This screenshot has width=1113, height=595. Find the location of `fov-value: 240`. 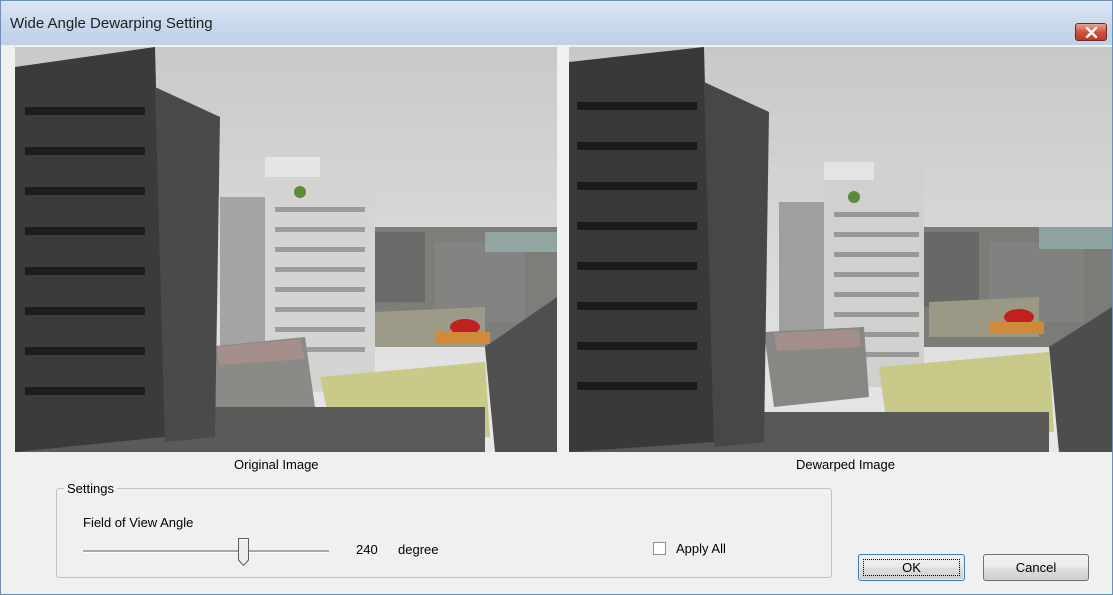

fov-value: 240 is located at coordinates (367, 549).